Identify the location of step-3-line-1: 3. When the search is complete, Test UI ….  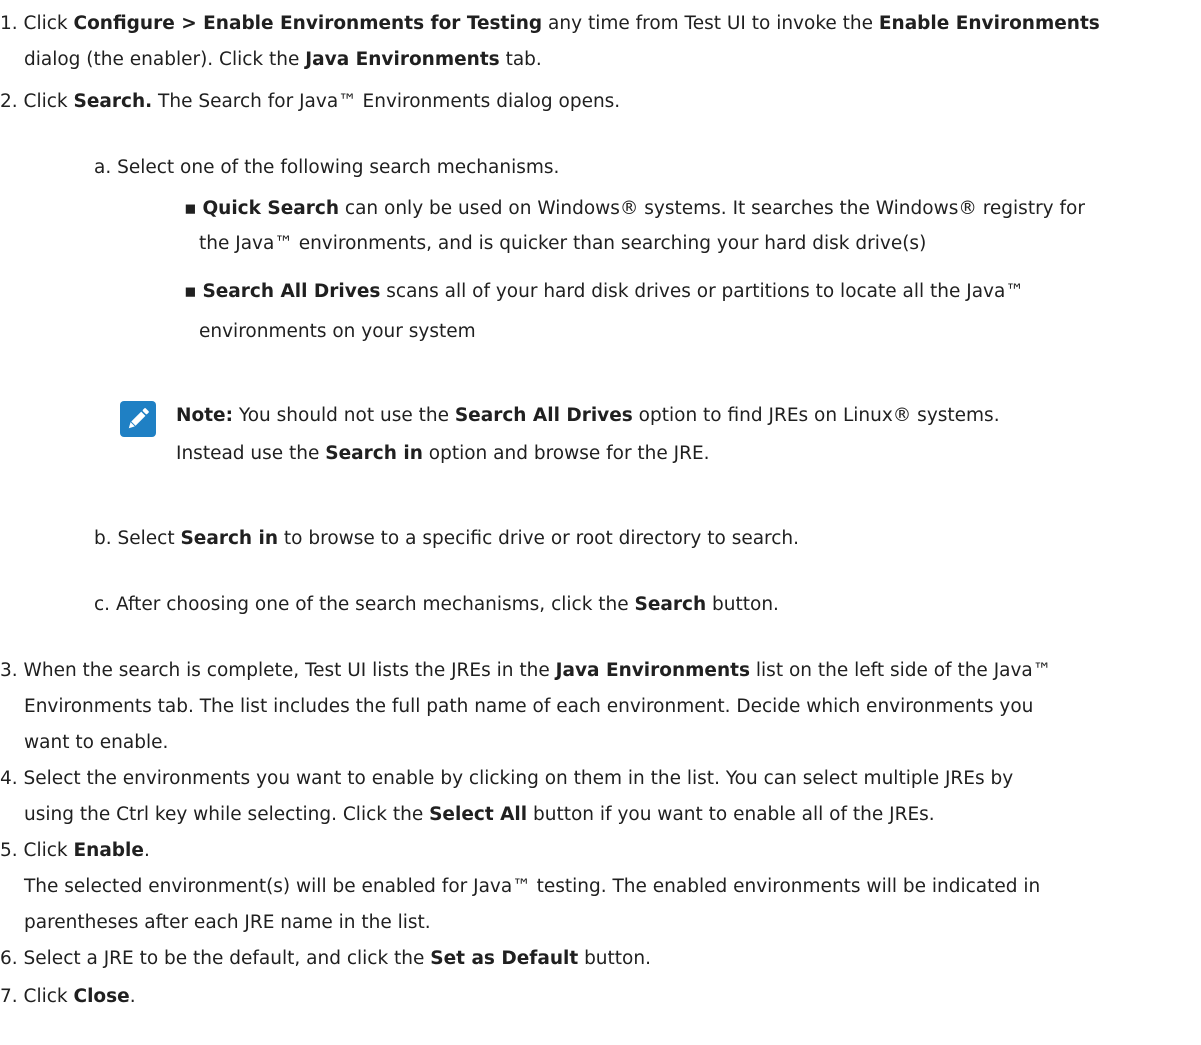
(526, 670).